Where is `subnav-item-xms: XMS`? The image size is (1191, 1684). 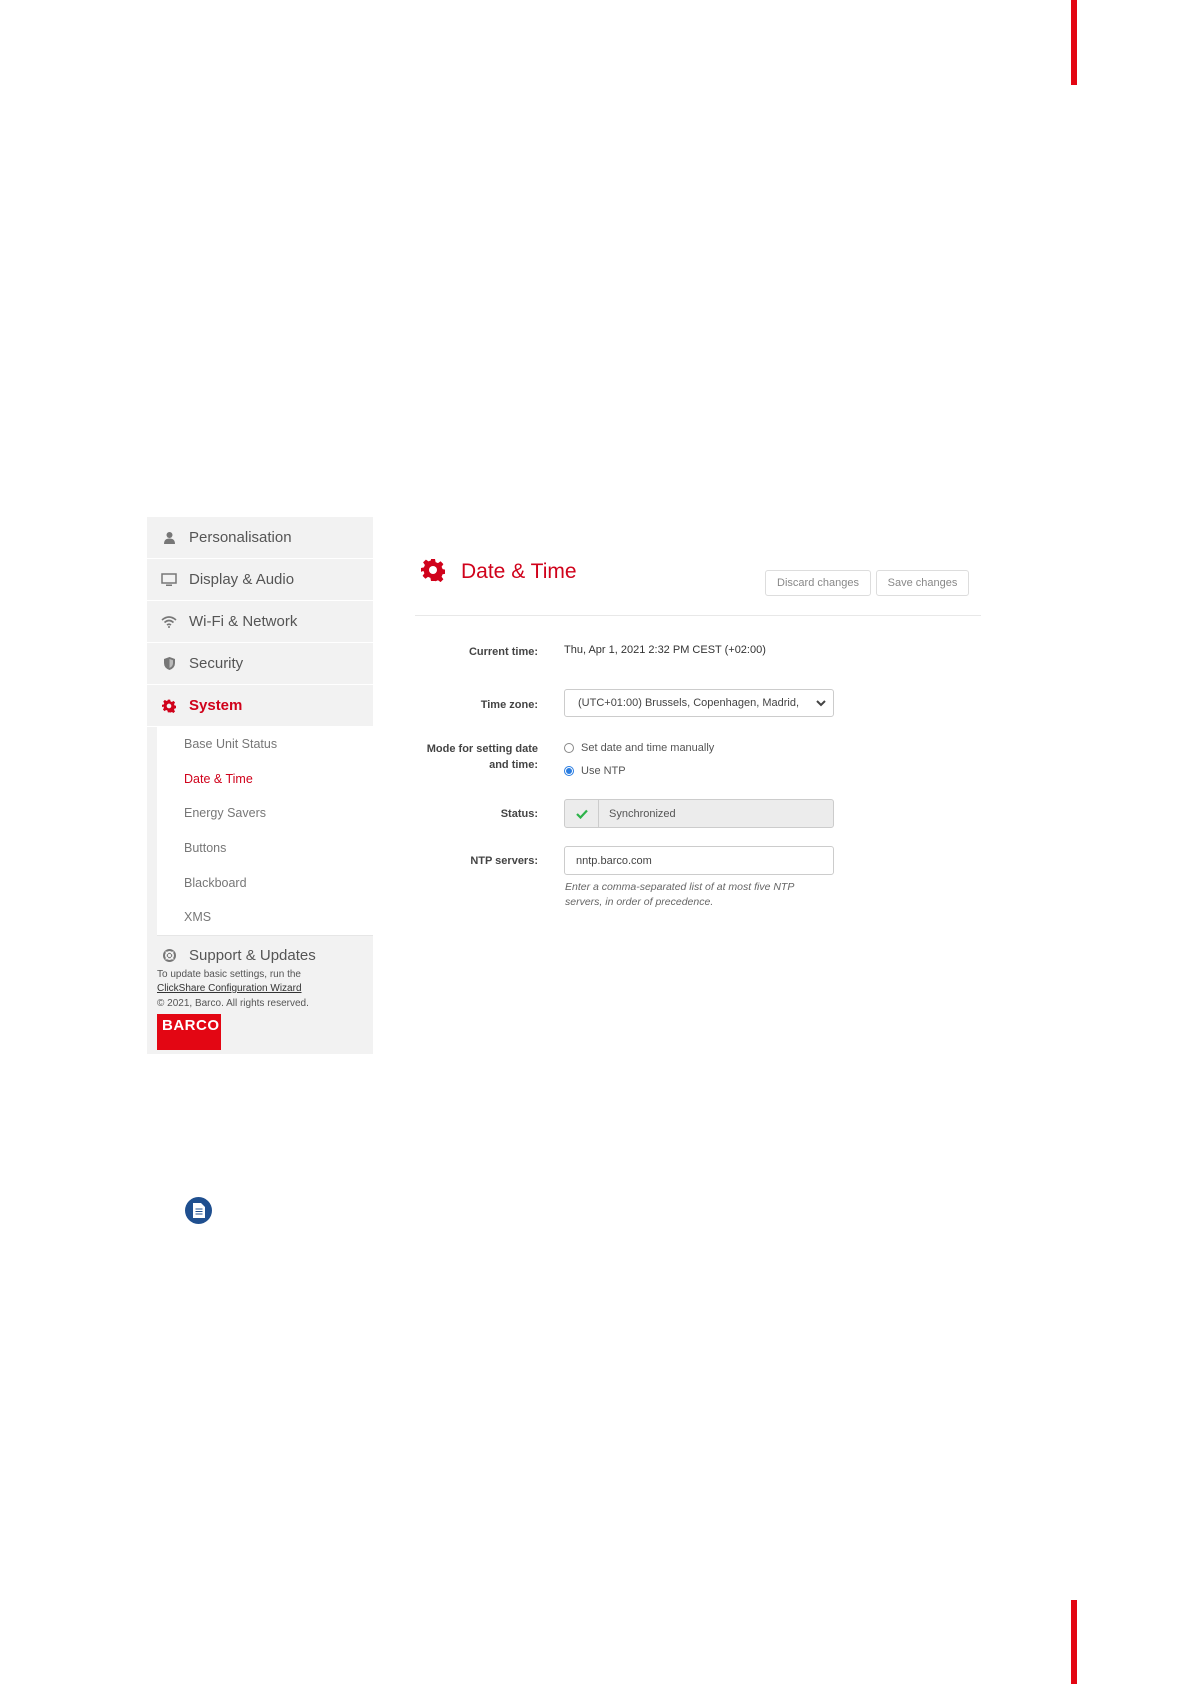 subnav-item-xms: XMS is located at coordinates (265, 917).